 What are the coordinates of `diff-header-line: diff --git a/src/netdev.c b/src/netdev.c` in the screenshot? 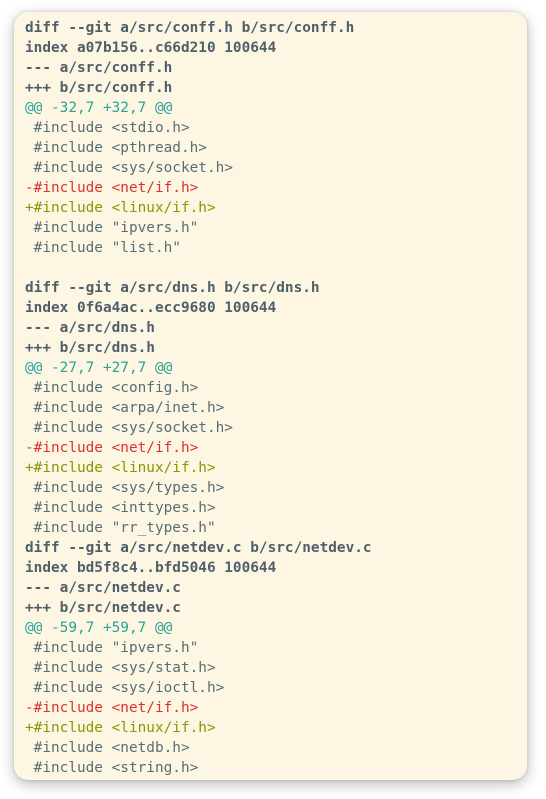 It's located at (198, 548).